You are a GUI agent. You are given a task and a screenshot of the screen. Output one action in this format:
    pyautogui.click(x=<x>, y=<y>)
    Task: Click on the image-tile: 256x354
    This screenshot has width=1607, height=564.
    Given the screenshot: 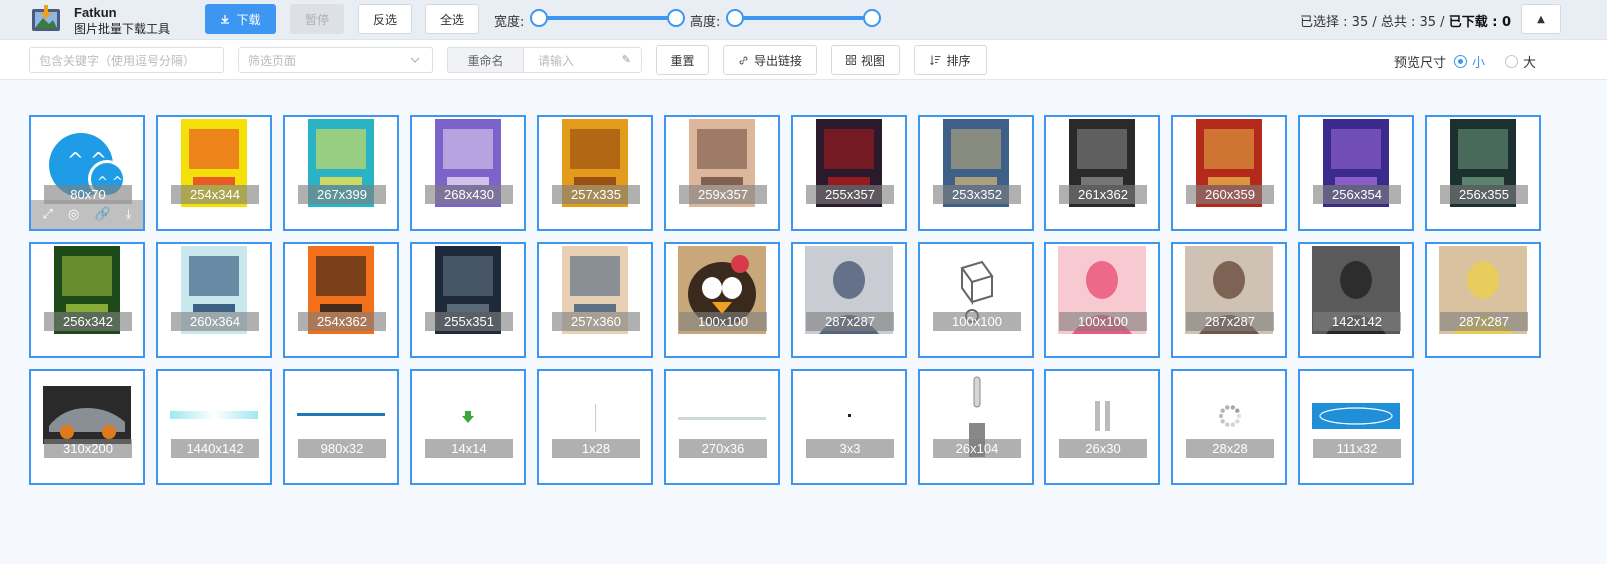 What is the action you would take?
    pyautogui.click(x=1356, y=173)
    